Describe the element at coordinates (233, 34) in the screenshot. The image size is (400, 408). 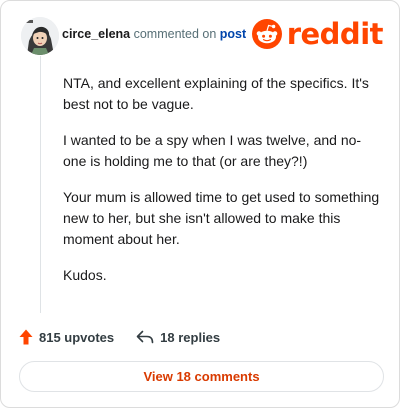
I see `post-link: post` at that location.